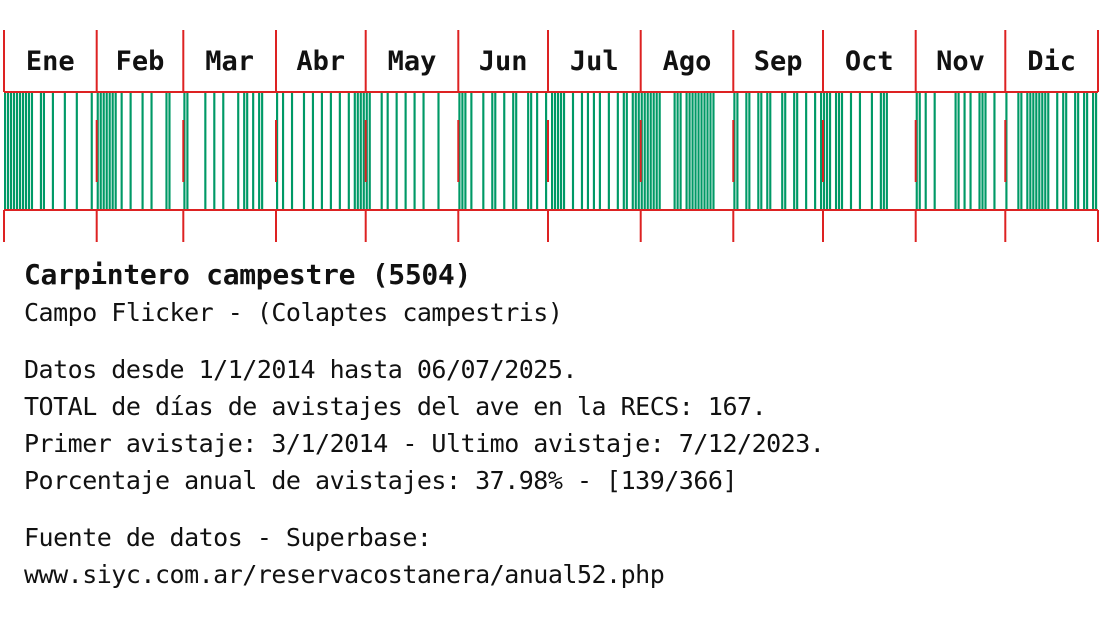 The width and height of the screenshot is (1110, 630). Describe the element at coordinates (960, 61) in the screenshot. I see `month-label-nov: Nov` at that location.